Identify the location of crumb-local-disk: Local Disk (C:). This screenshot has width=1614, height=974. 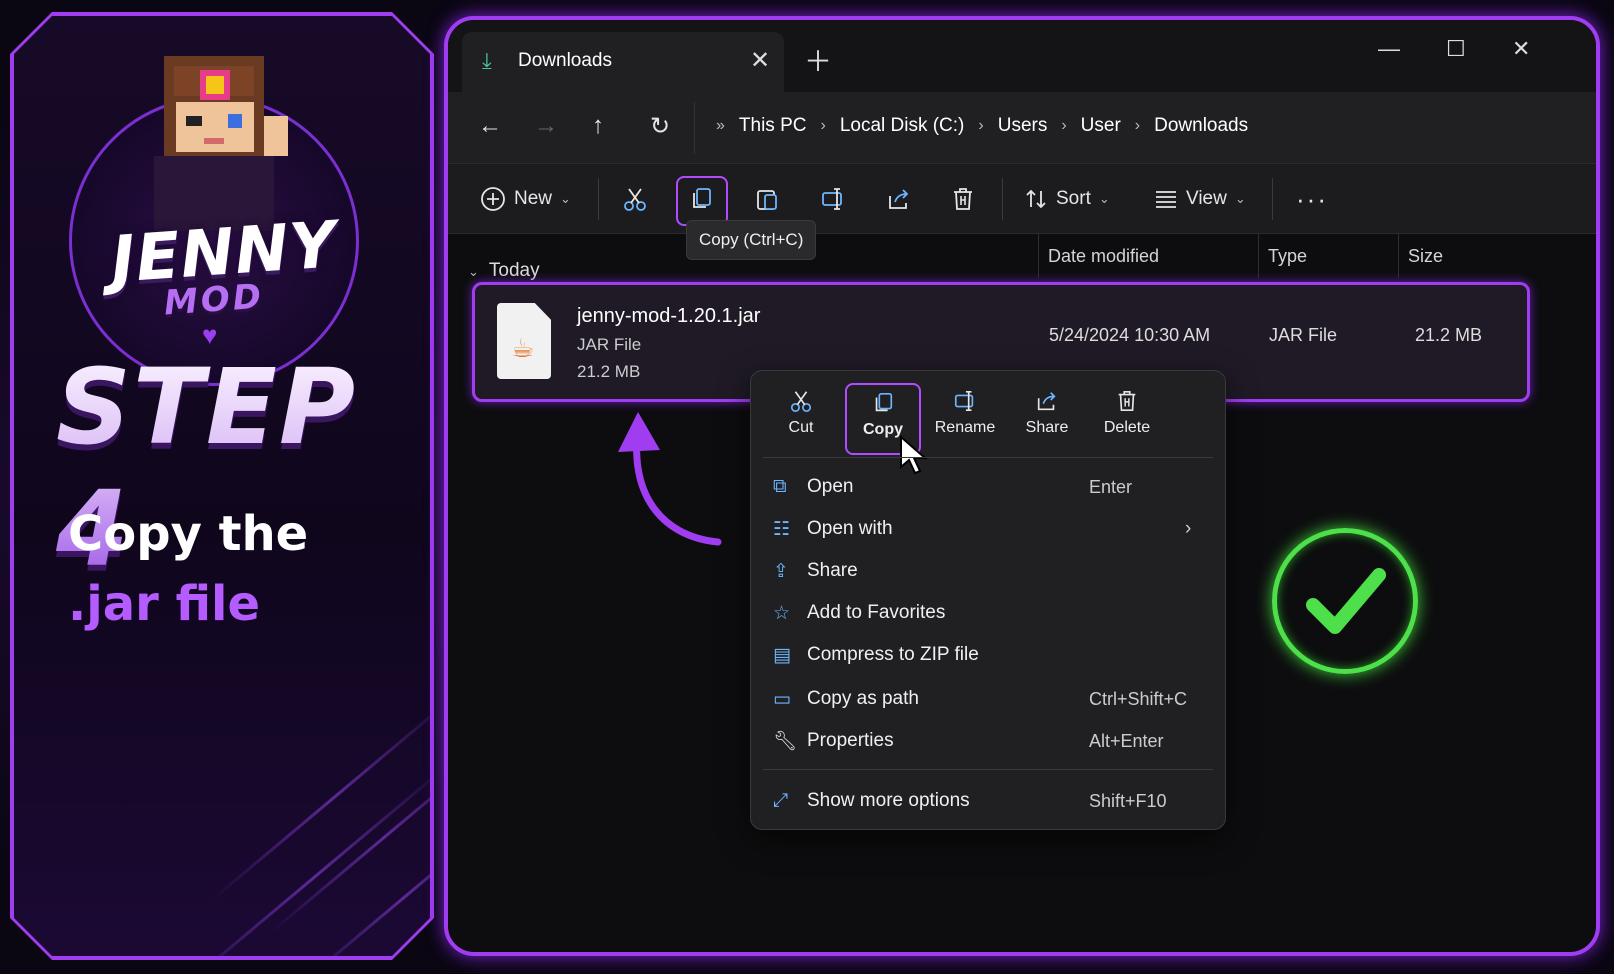
(902, 126).